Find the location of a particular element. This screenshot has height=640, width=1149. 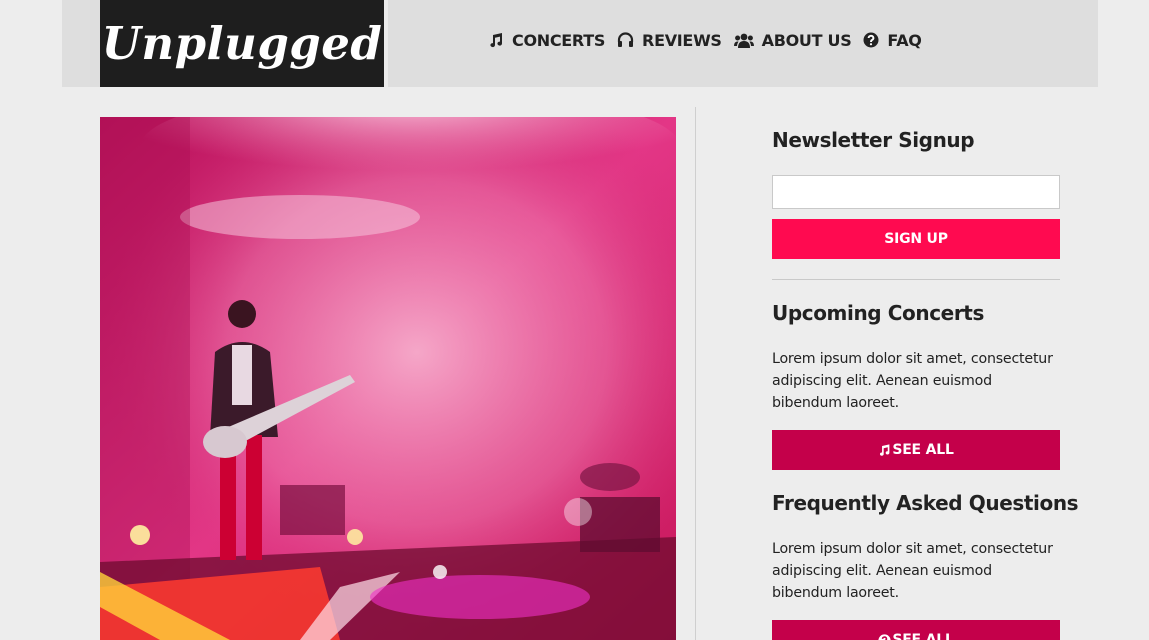

see-all-faq-label: SEE ALL is located at coordinates (923, 636).